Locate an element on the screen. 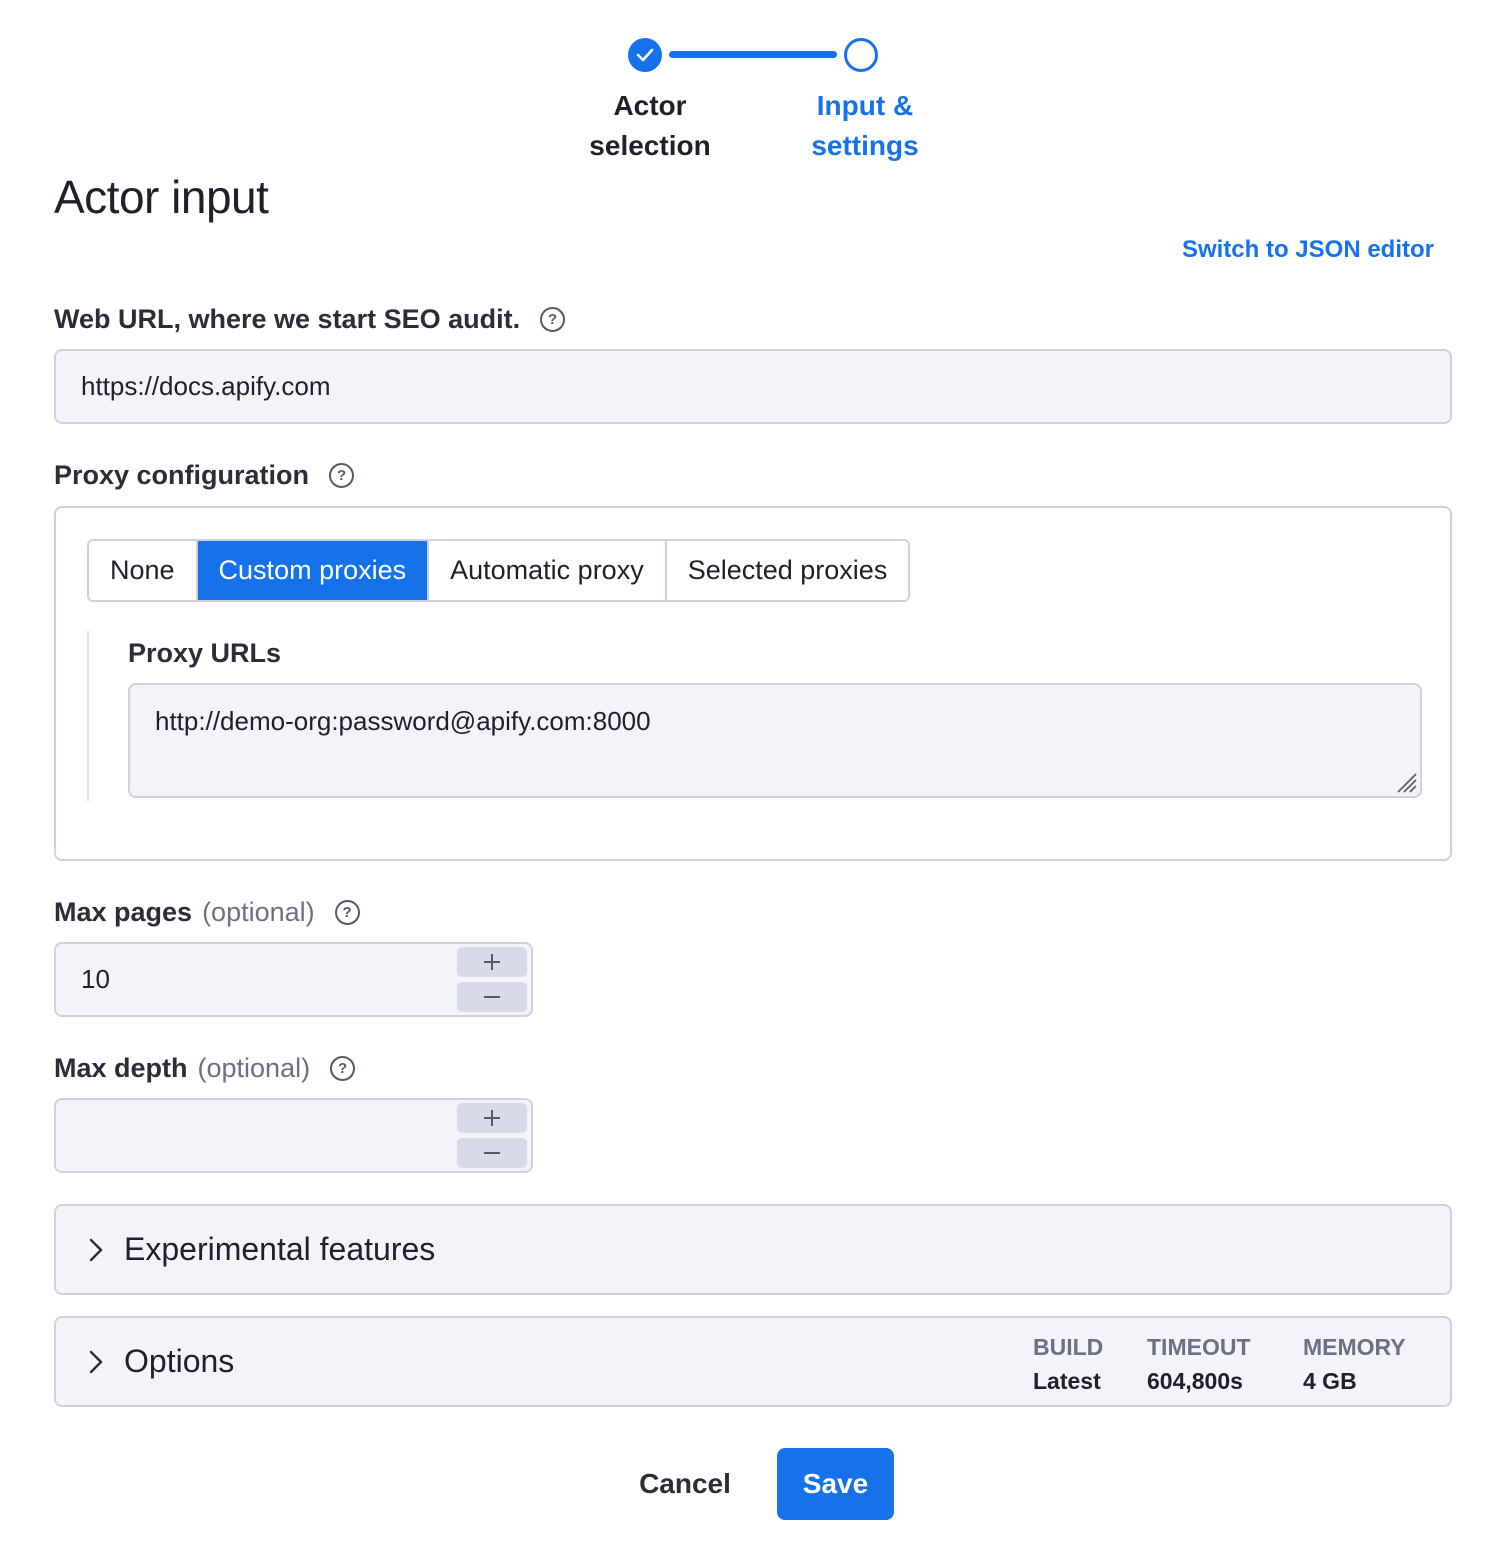  page-title: Actor input is located at coordinates (161, 197).